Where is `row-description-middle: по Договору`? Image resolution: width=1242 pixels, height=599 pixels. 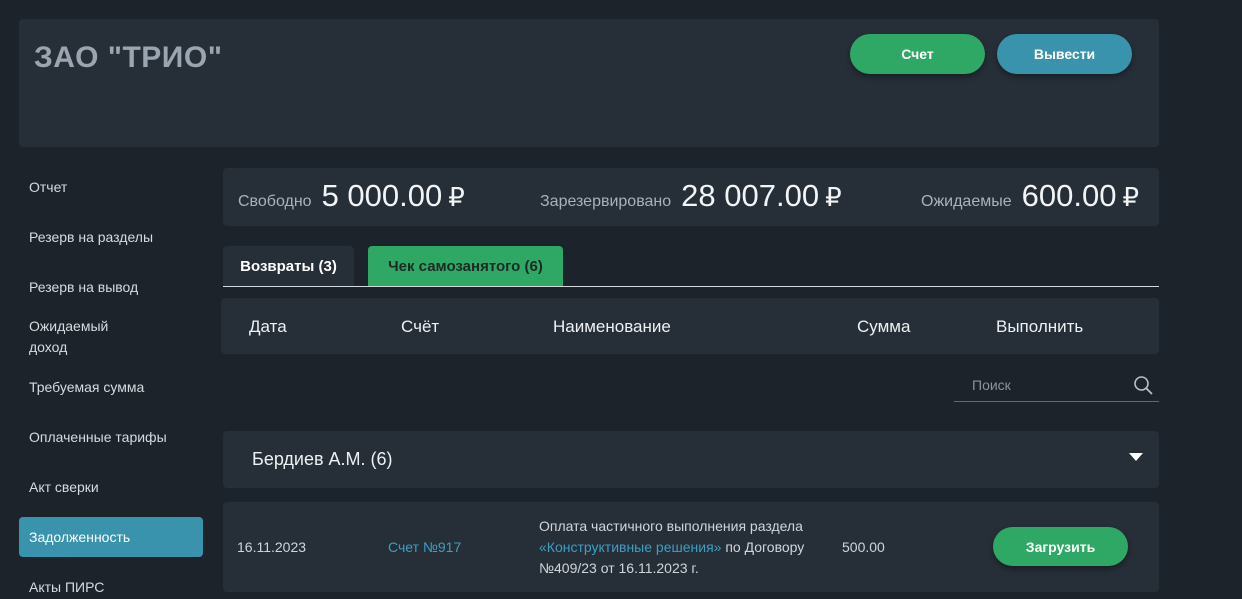
row-description-middle: по Договору is located at coordinates (765, 547).